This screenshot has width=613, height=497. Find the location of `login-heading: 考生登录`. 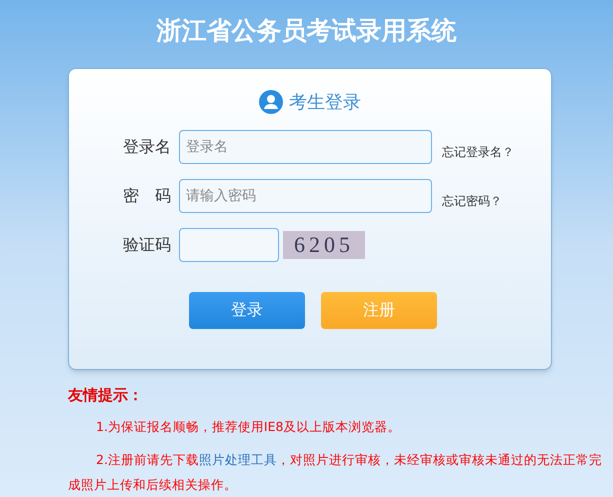

login-heading: 考生登录 is located at coordinates (325, 102).